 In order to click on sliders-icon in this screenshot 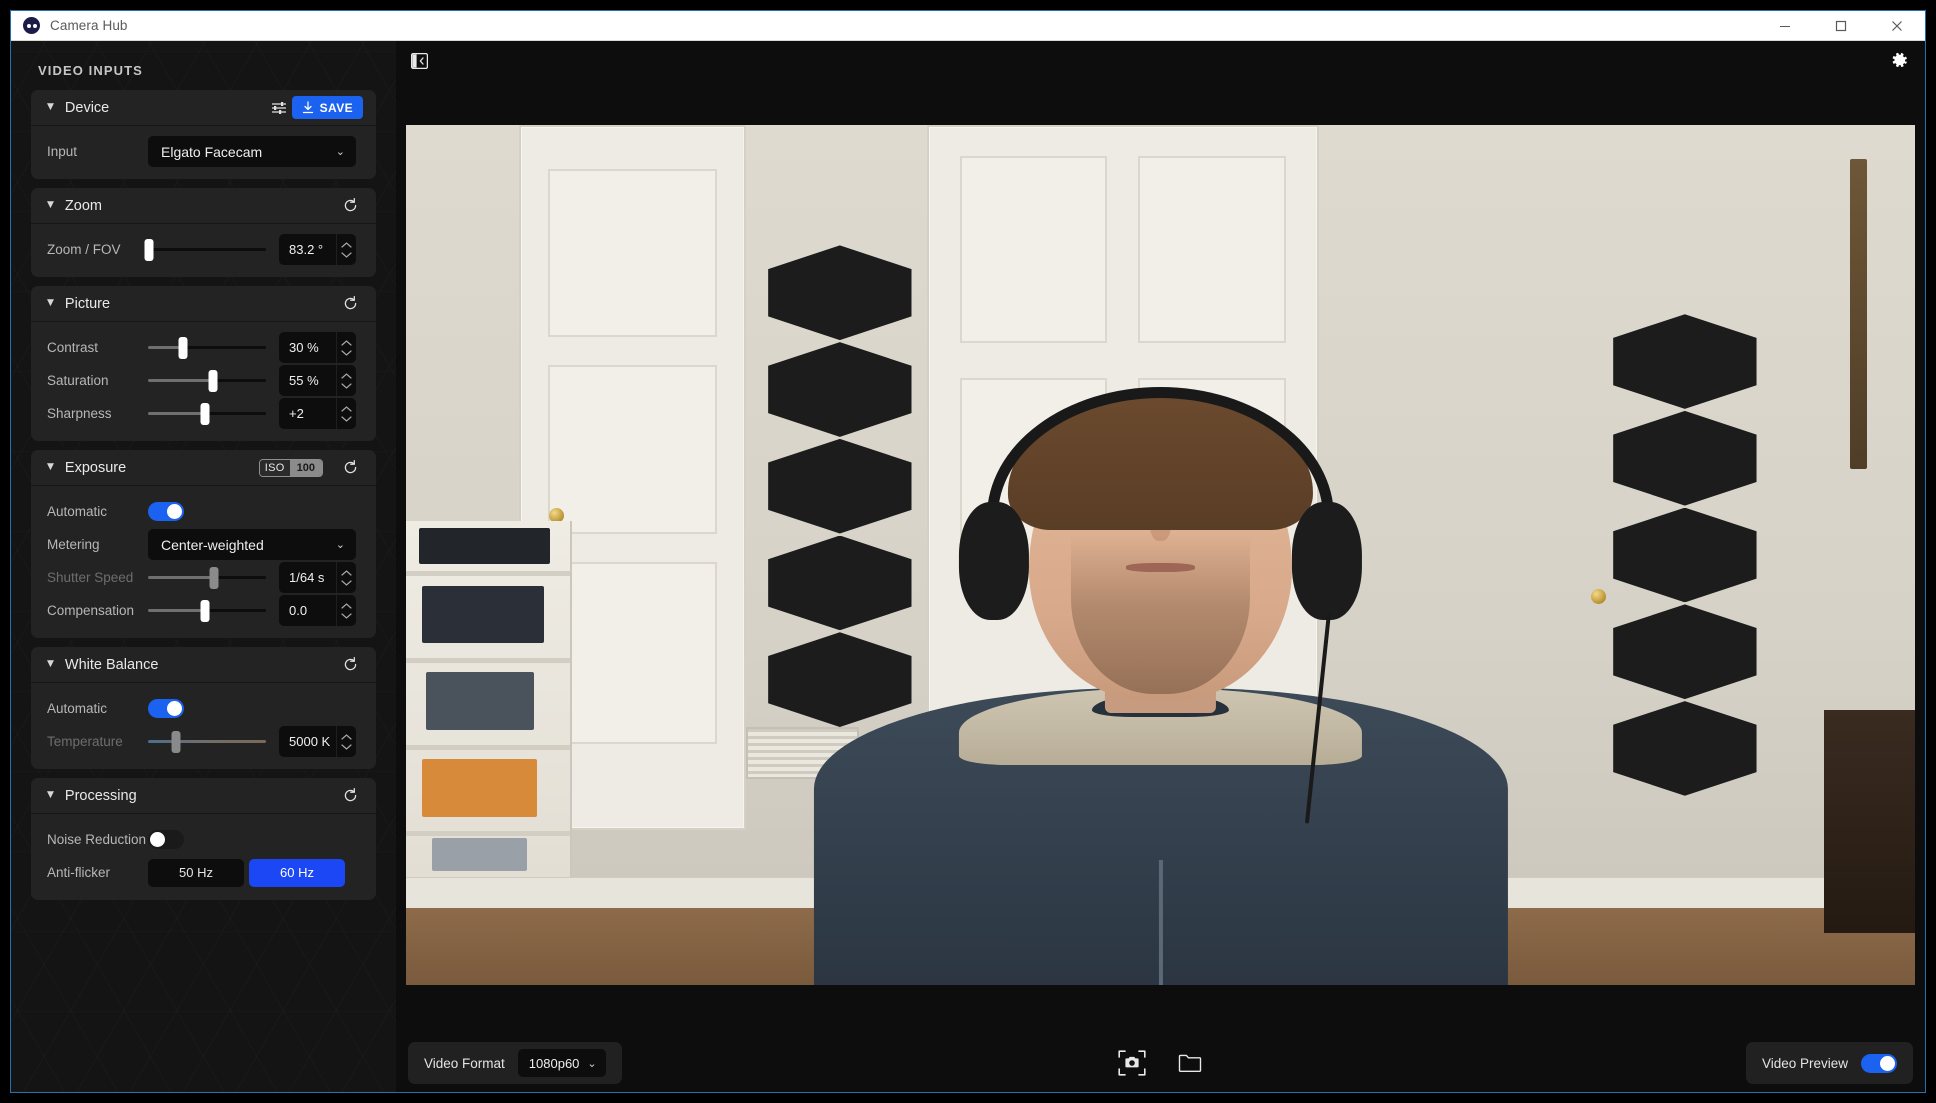, I will do `click(279, 108)`.